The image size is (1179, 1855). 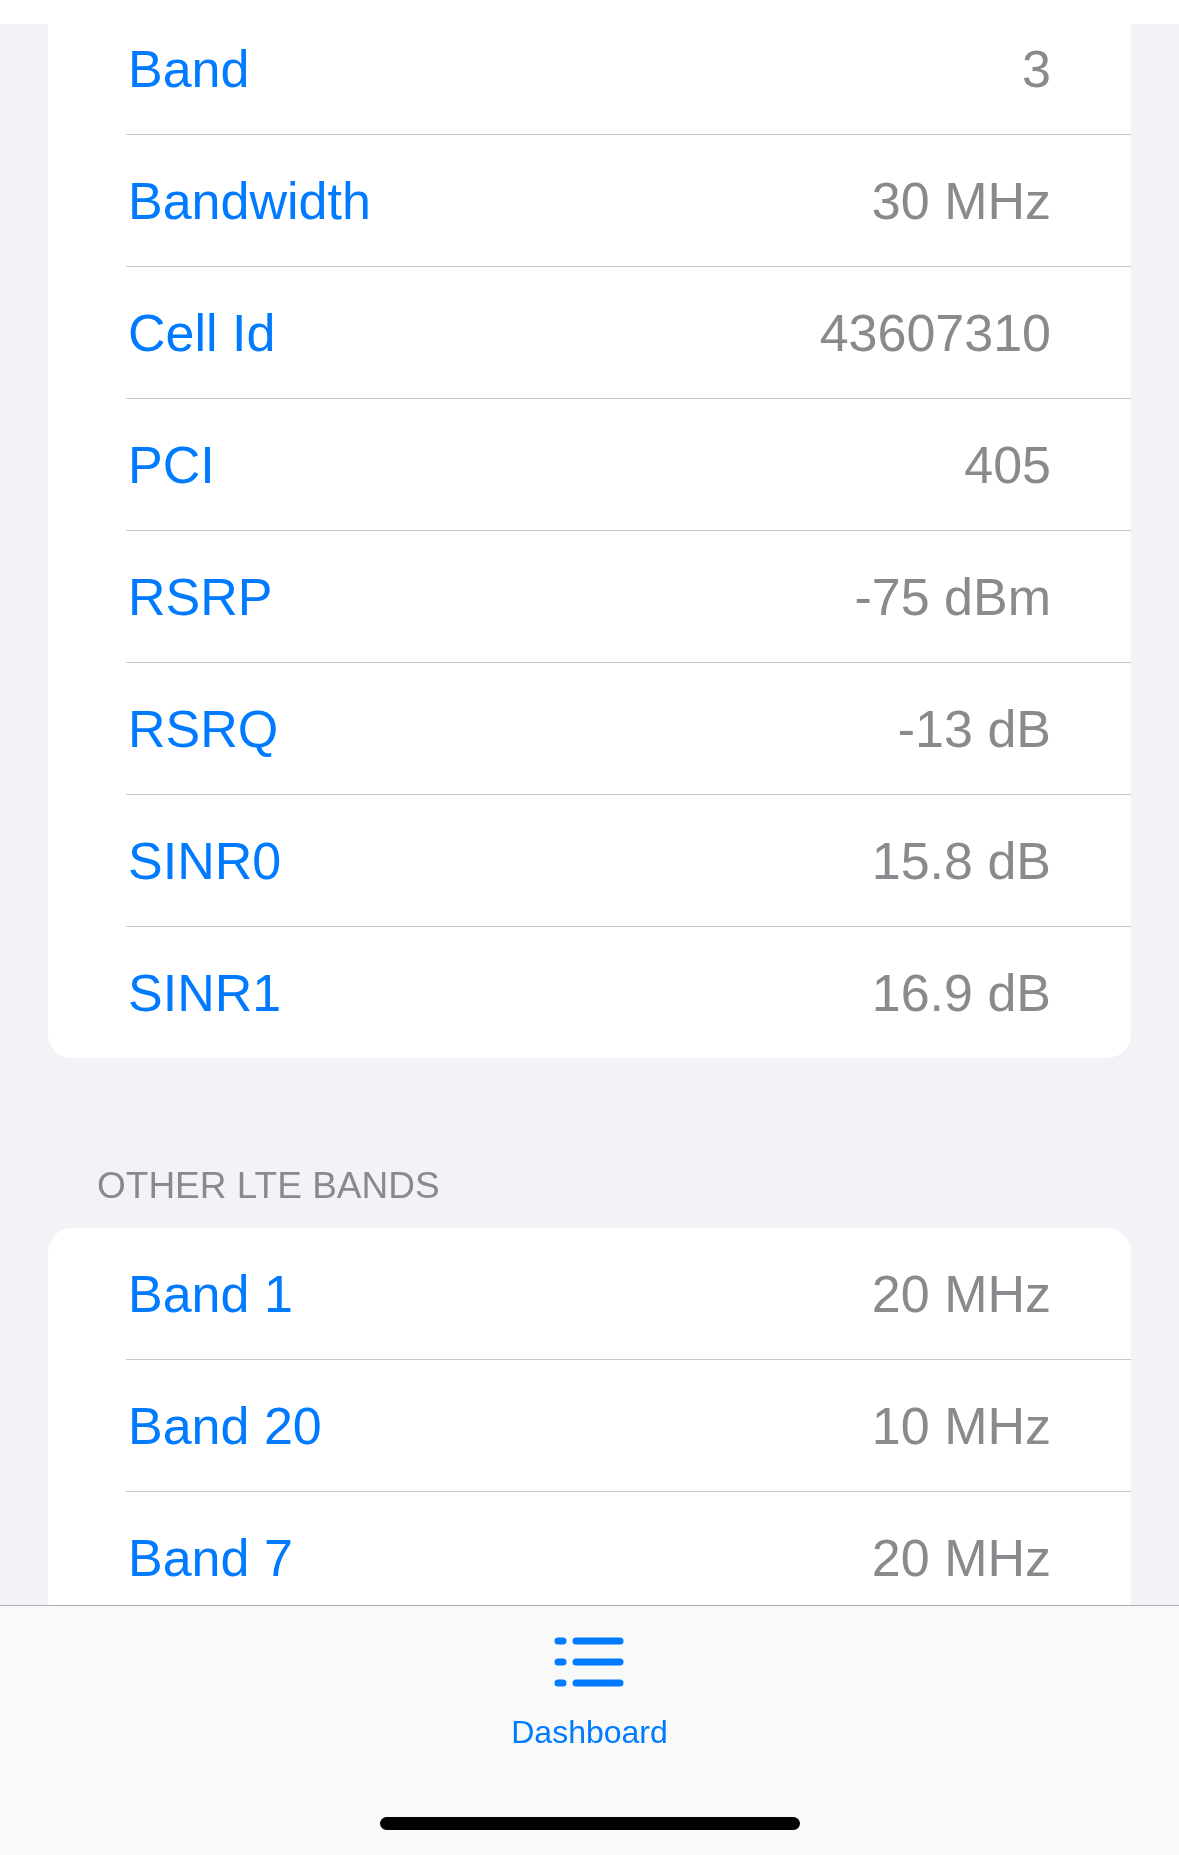 I want to click on row-label: SINR0, so click(x=205, y=861).